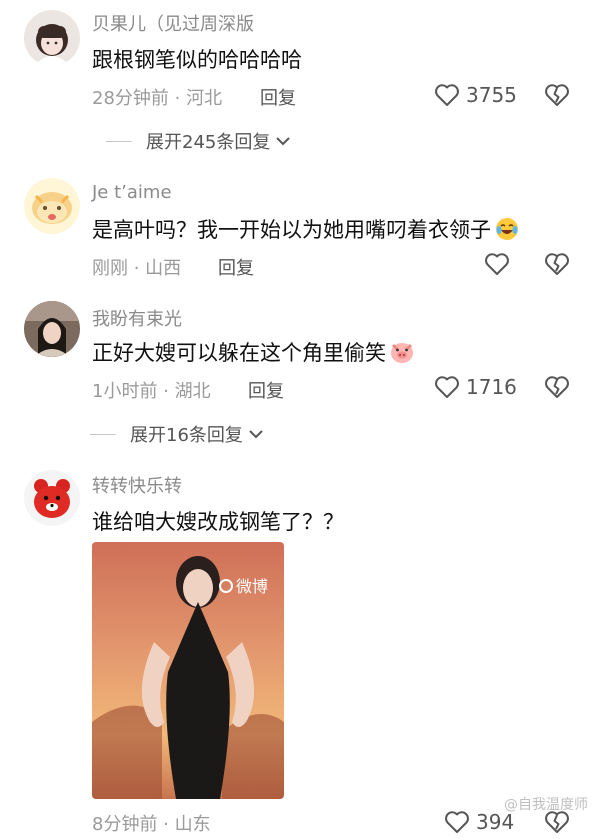 This screenshot has width=600, height=839. I want to click on comment-text: 谁给咱大嫂改成钢笔了？？, so click(218, 522).